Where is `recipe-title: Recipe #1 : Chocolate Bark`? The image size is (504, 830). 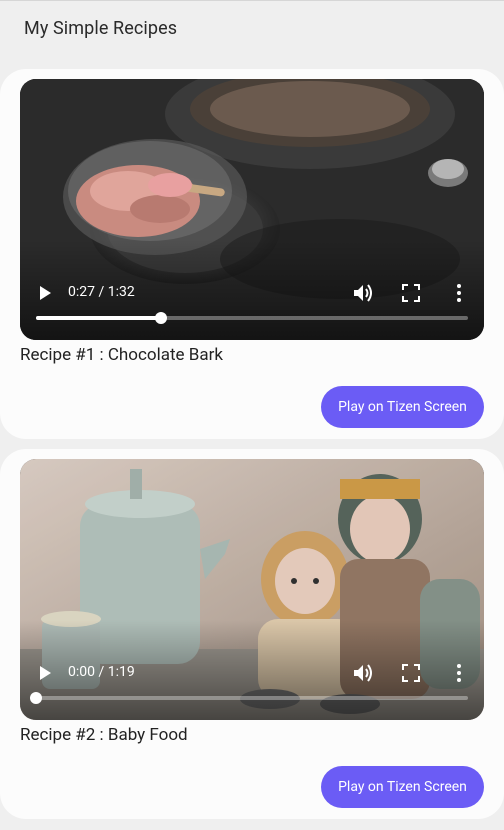 recipe-title: Recipe #1 : Chocolate Bark is located at coordinates (121, 355).